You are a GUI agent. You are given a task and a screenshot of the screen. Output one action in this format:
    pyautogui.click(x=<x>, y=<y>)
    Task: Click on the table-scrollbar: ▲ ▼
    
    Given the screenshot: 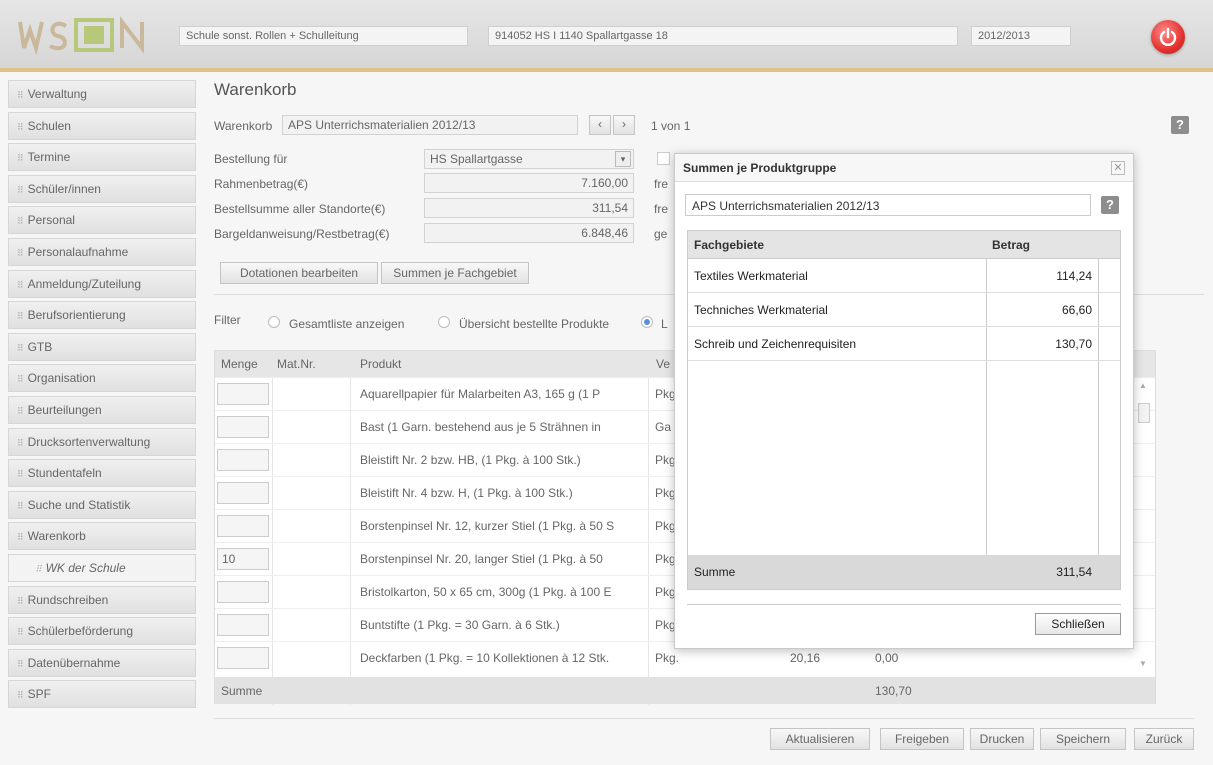 What is the action you would take?
    pyautogui.click(x=1144, y=526)
    